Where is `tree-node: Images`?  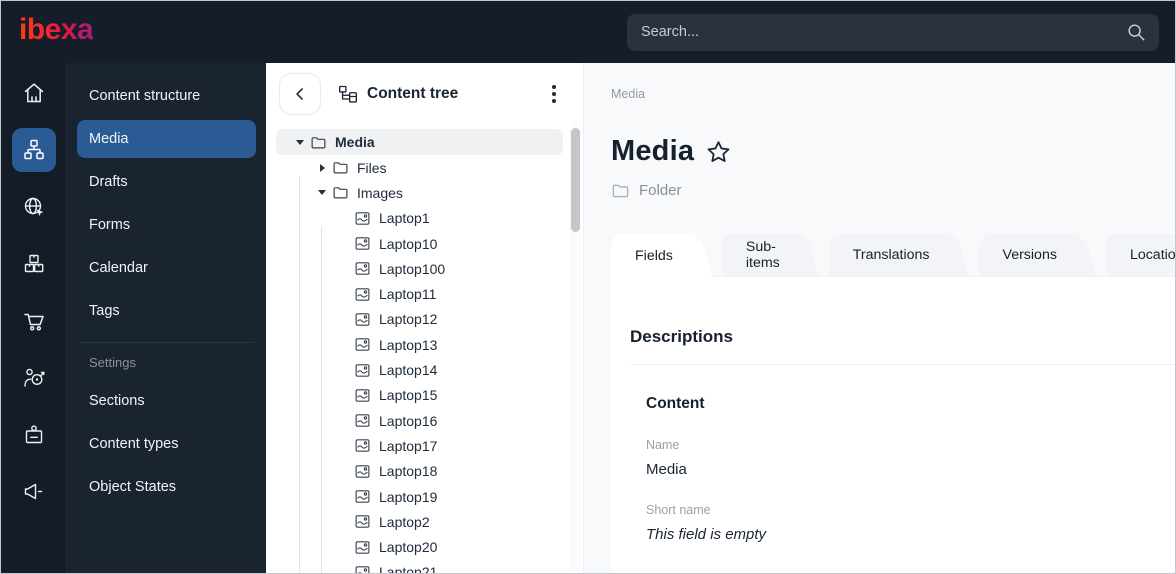
tree-node: Images is located at coordinates (419, 192).